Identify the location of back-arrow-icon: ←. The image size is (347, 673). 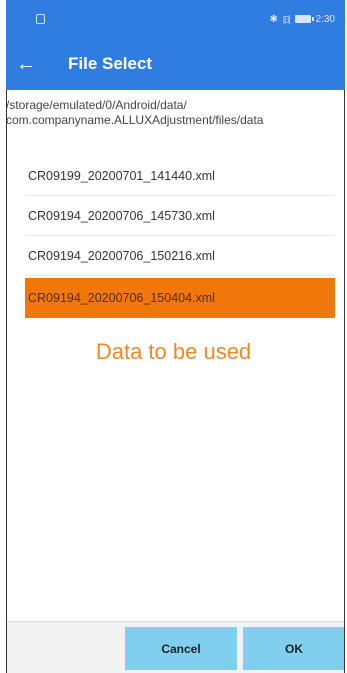
(26, 64).